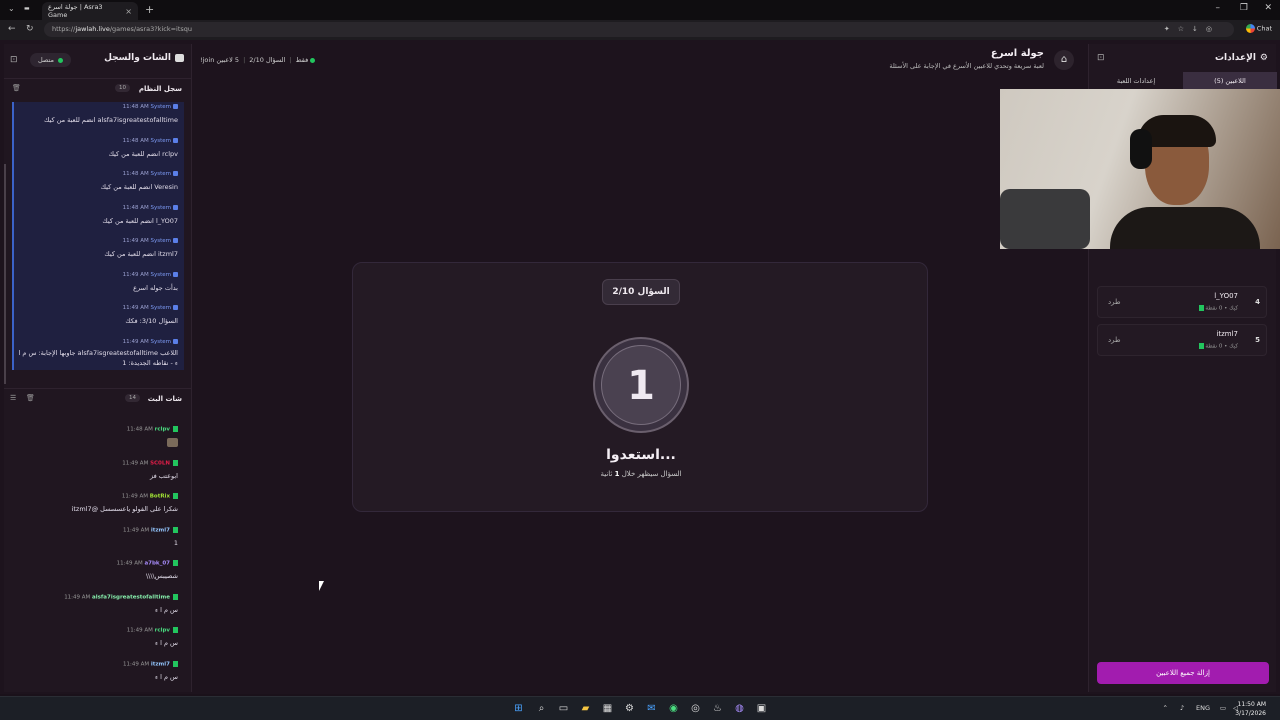 This screenshot has height=720, width=1280. I want to click on network-icon: ▭, so click(1223, 708).